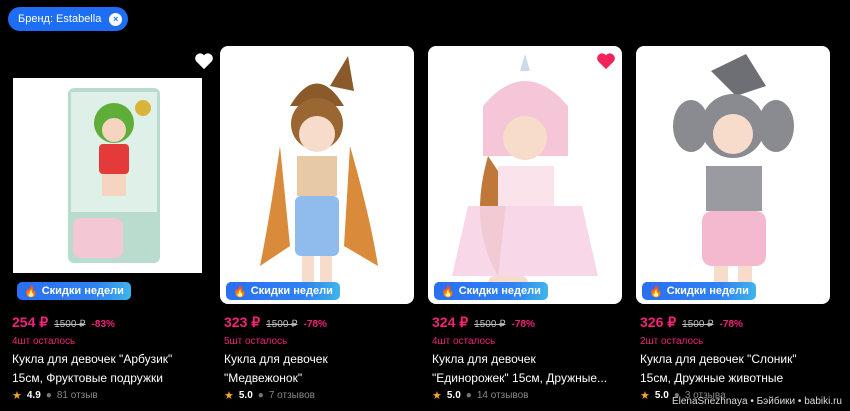 The width and height of the screenshot is (850, 411). What do you see at coordinates (318, 369) in the screenshot?
I see `product-title: Кукла для девочек "Медвежонок"` at bounding box center [318, 369].